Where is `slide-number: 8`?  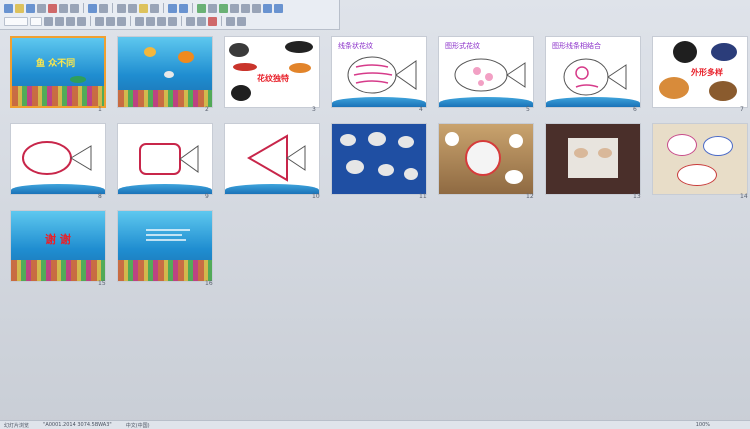
slide-number: 8 is located at coordinates (100, 196).